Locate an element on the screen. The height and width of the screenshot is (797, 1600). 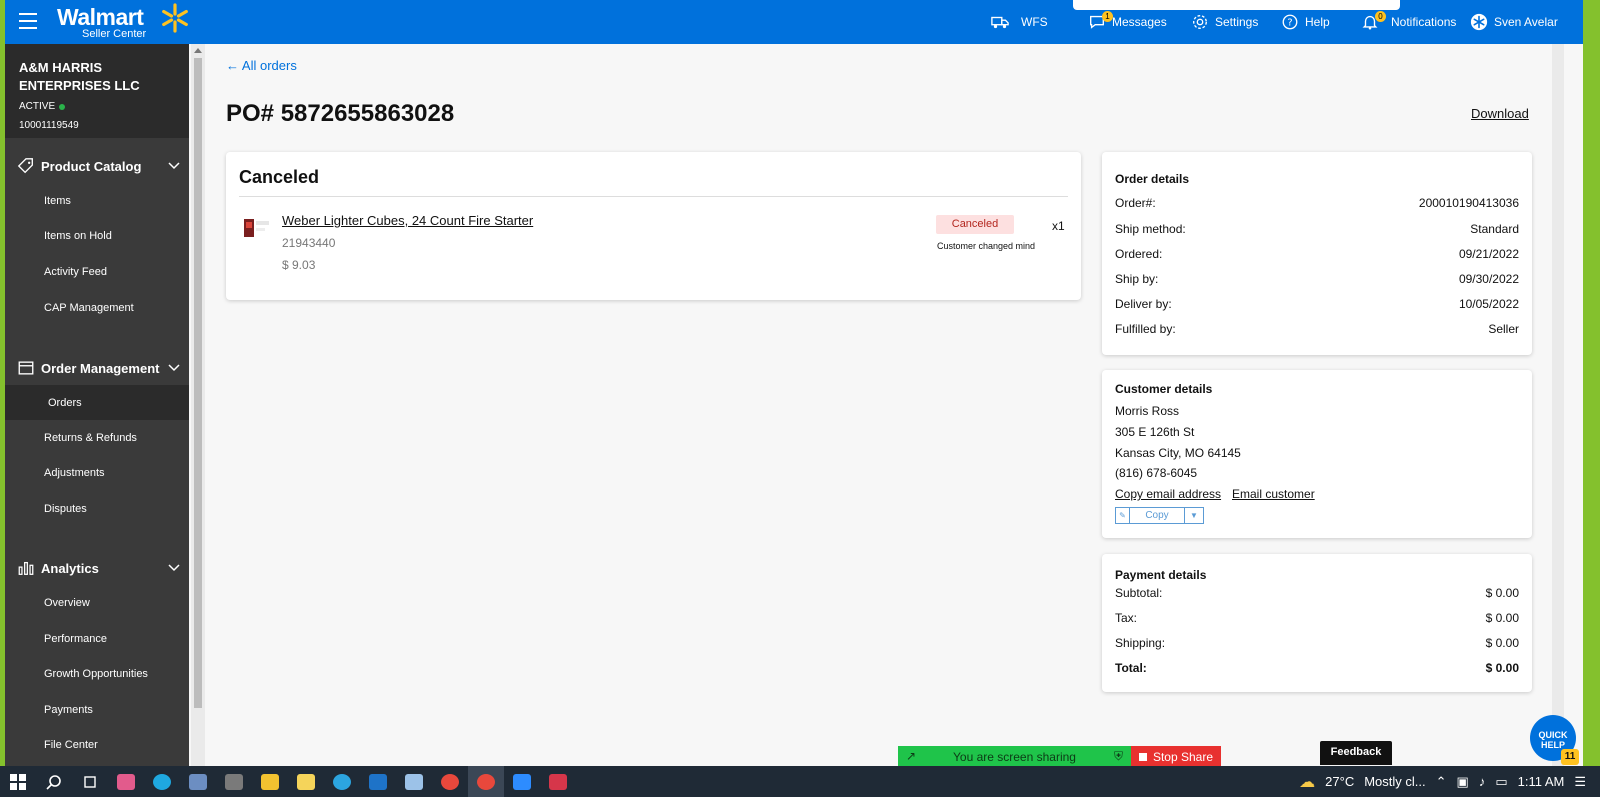
windows-start-icon is located at coordinates (18, 781).